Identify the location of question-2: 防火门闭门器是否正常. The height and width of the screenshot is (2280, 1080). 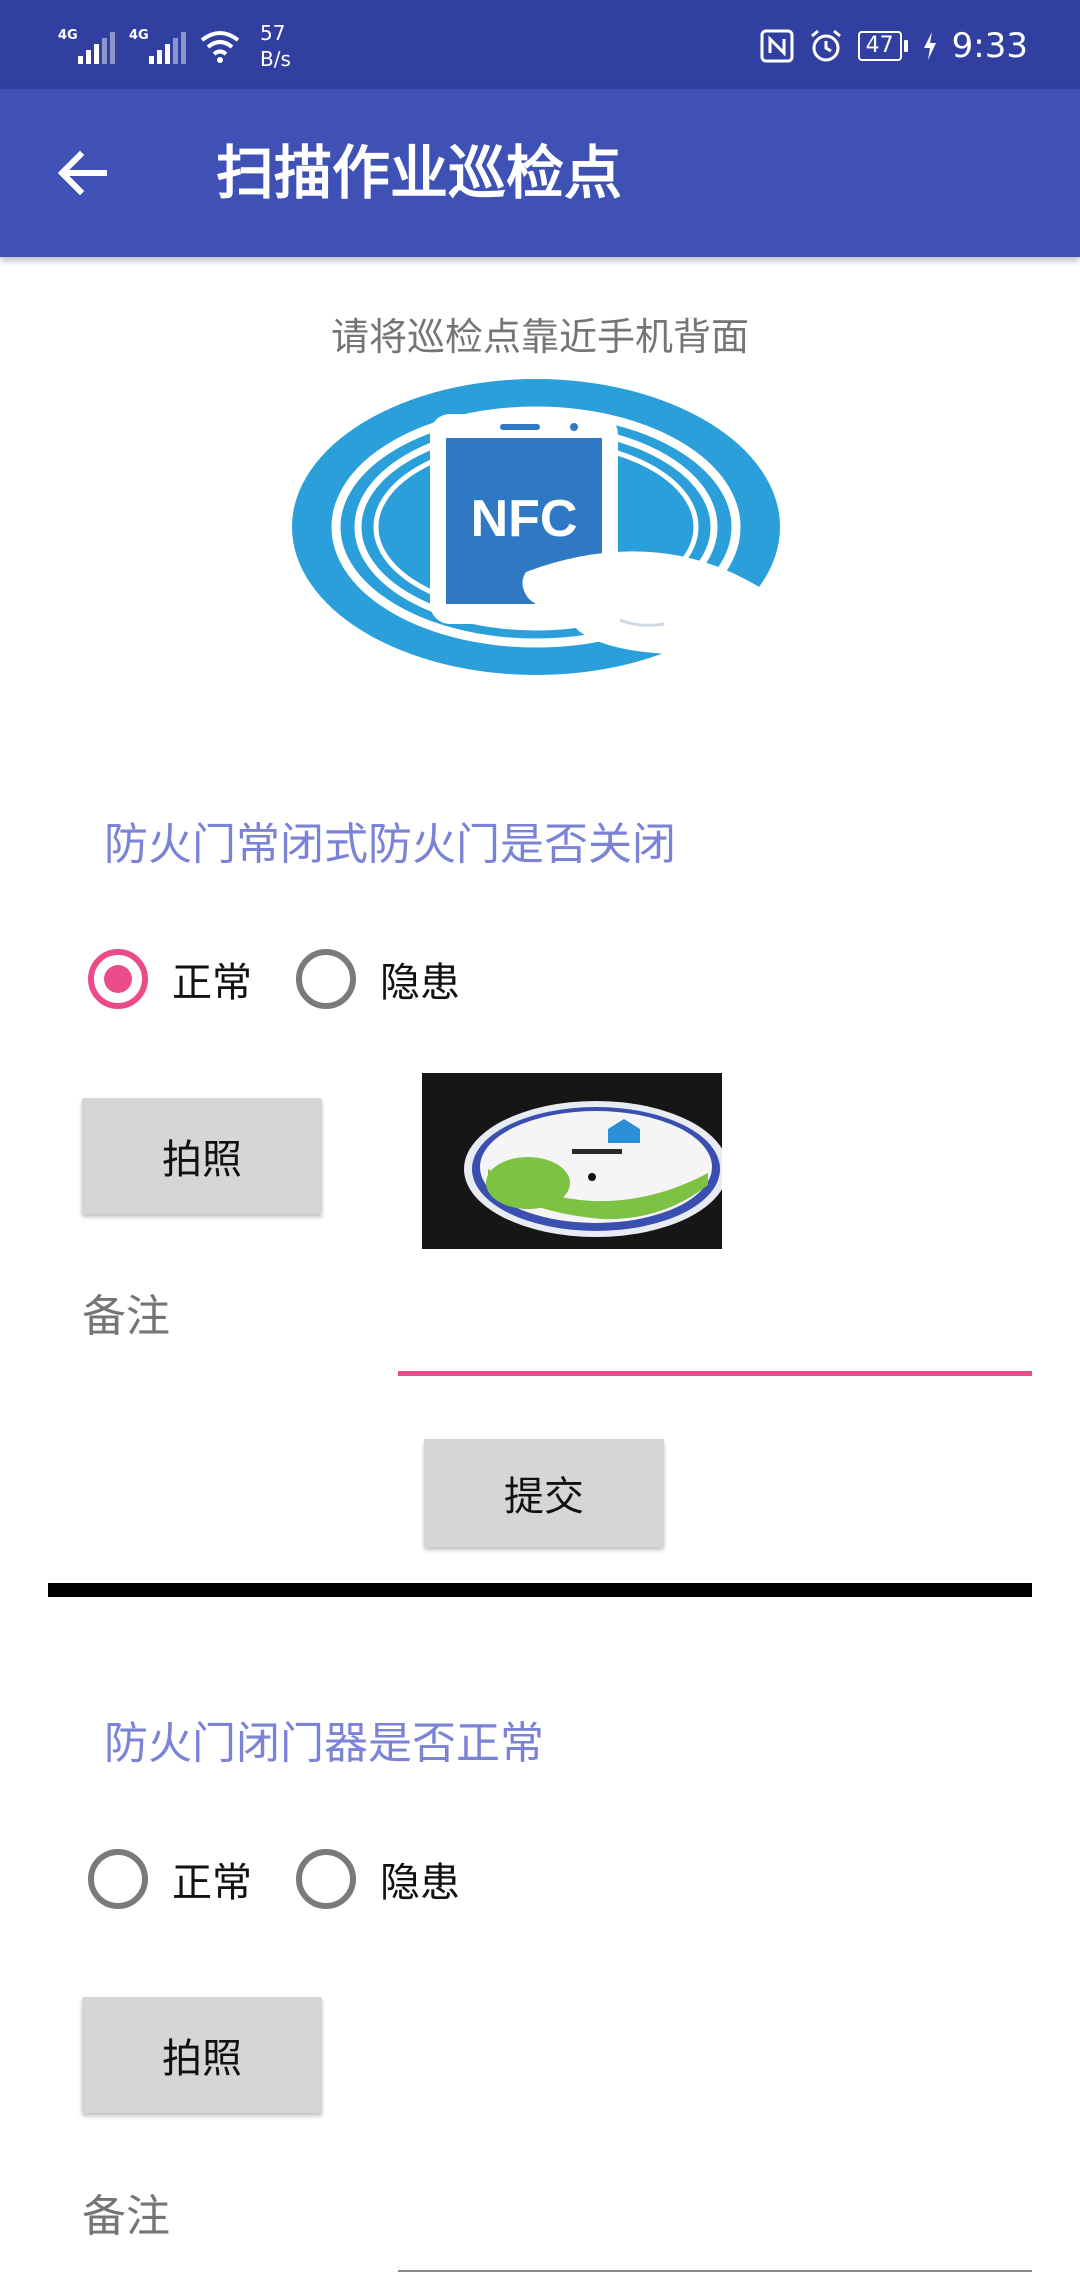
(324, 1743).